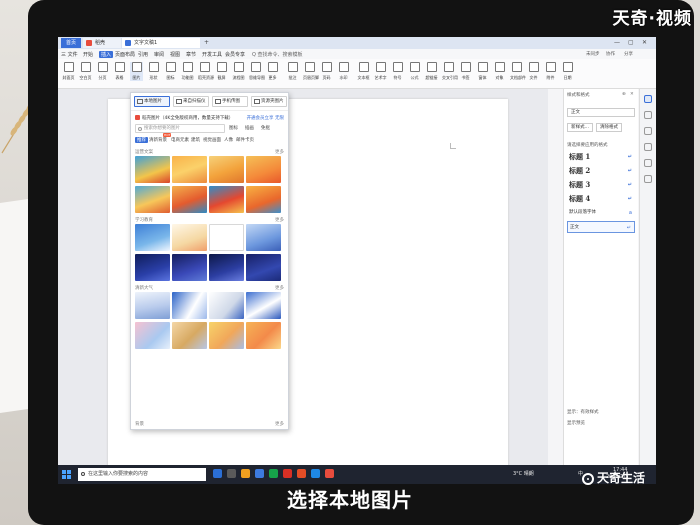 The height and width of the screenshot is (525, 700). What do you see at coordinates (292, 71) in the screenshot?
I see `ribbon-comment: 批注` at bounding box center [292, 71].